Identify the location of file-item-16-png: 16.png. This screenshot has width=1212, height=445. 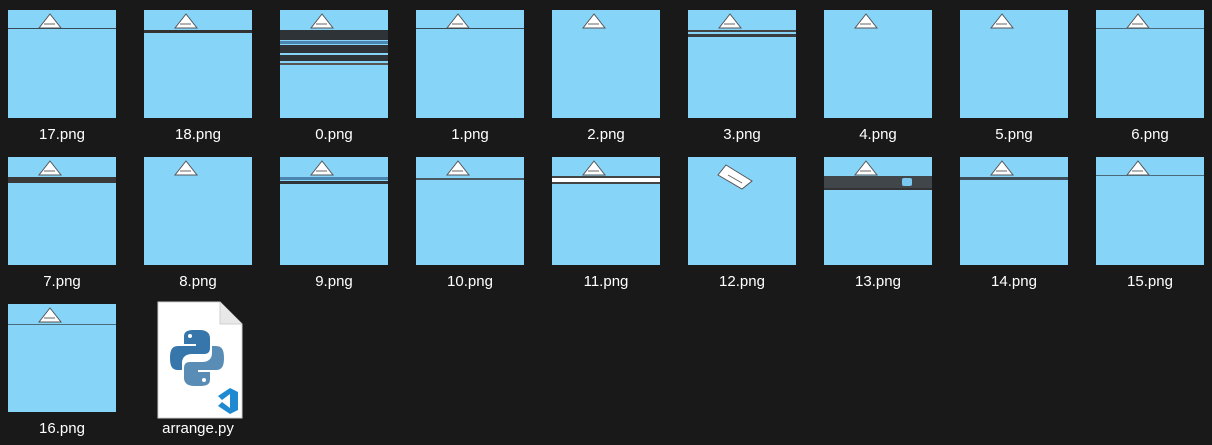
(68, 366).